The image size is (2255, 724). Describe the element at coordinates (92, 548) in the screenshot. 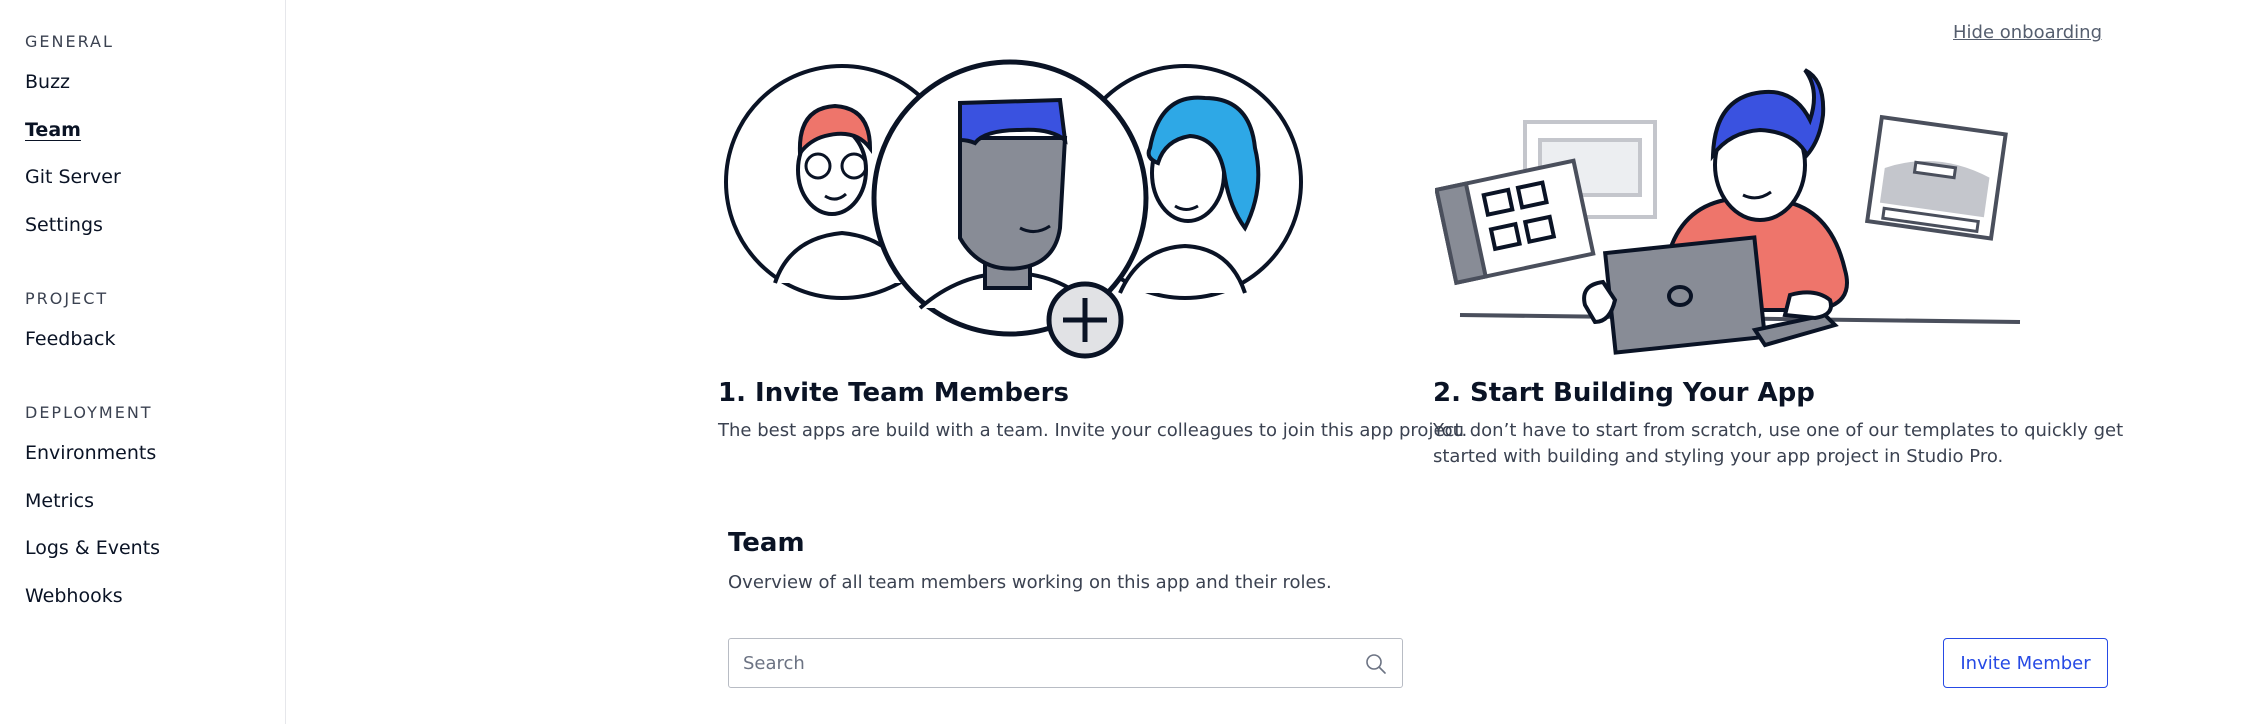

I see `sidebar-item-logs-events: Logs & Events` at that location.